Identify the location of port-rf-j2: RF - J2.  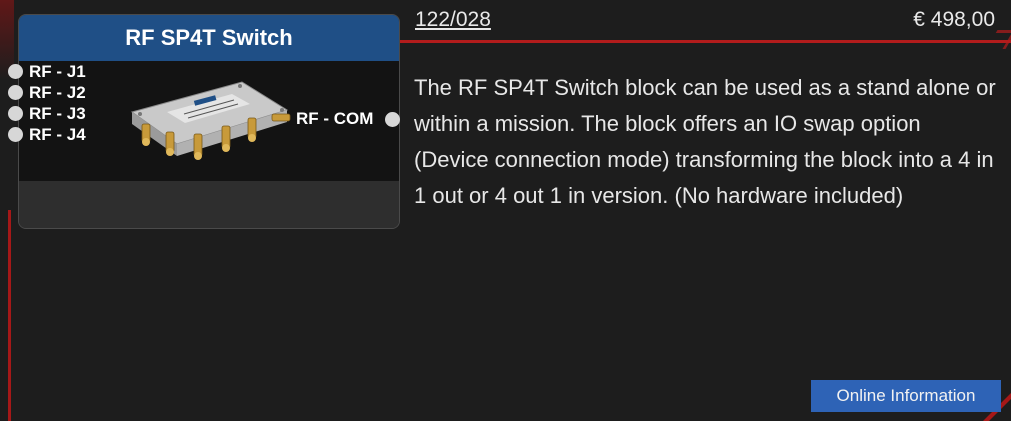
(47, 92).